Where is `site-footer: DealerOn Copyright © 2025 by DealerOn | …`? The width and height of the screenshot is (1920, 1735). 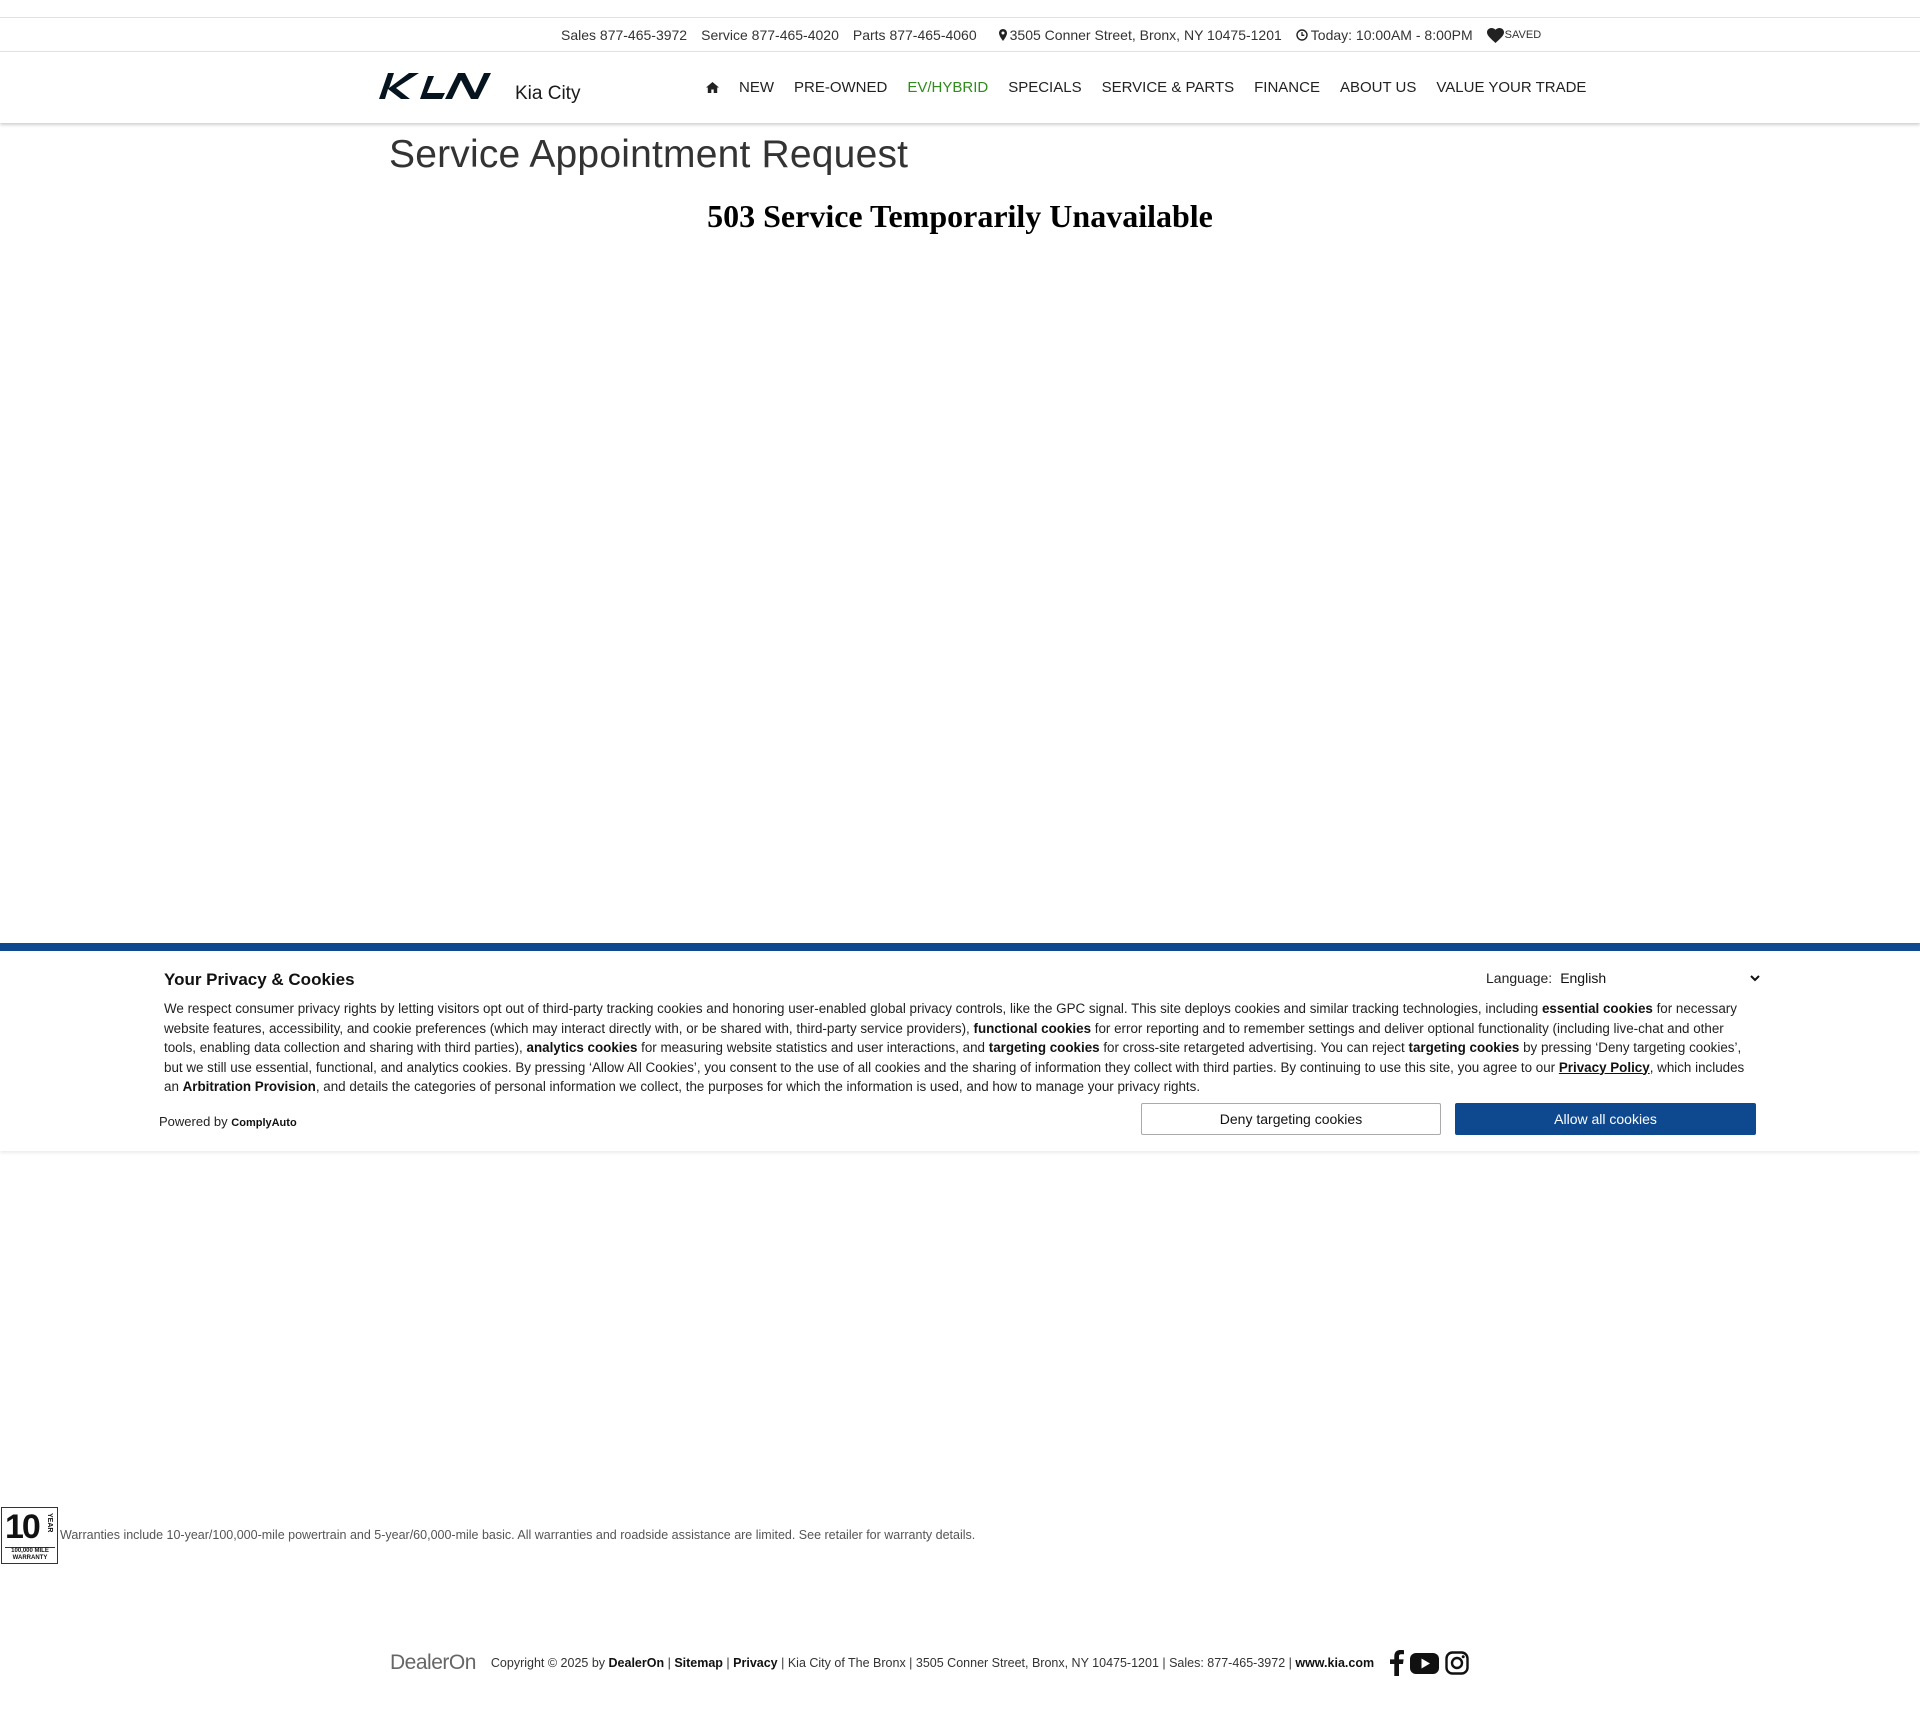 site-footer: DealerOn Copyright © 2025 by DealerOn | … is located at coordinates (929, 1663).